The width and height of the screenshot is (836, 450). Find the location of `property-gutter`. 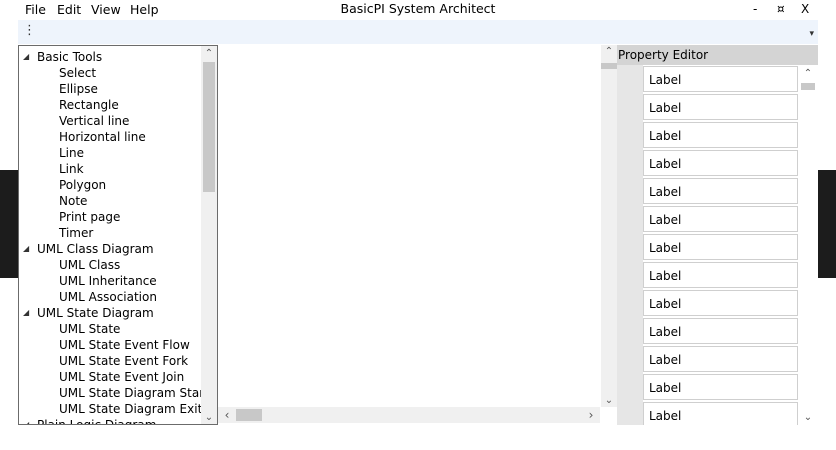

property-gutter is located at coordinates (630, 245).